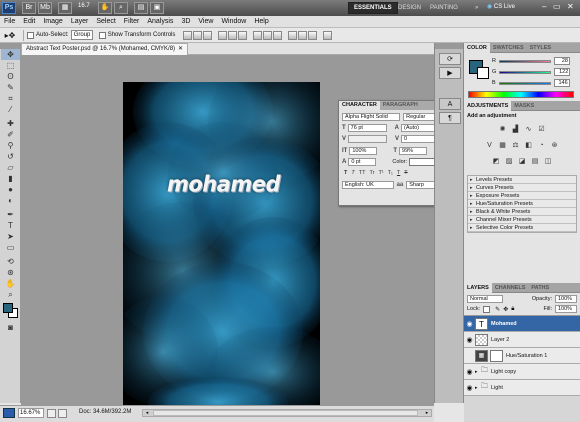 The image size is (580, 422). Describe the element at coordinates (10, 167) in the screenshot. I see `eraser-tool-icon: ▱` at that location.